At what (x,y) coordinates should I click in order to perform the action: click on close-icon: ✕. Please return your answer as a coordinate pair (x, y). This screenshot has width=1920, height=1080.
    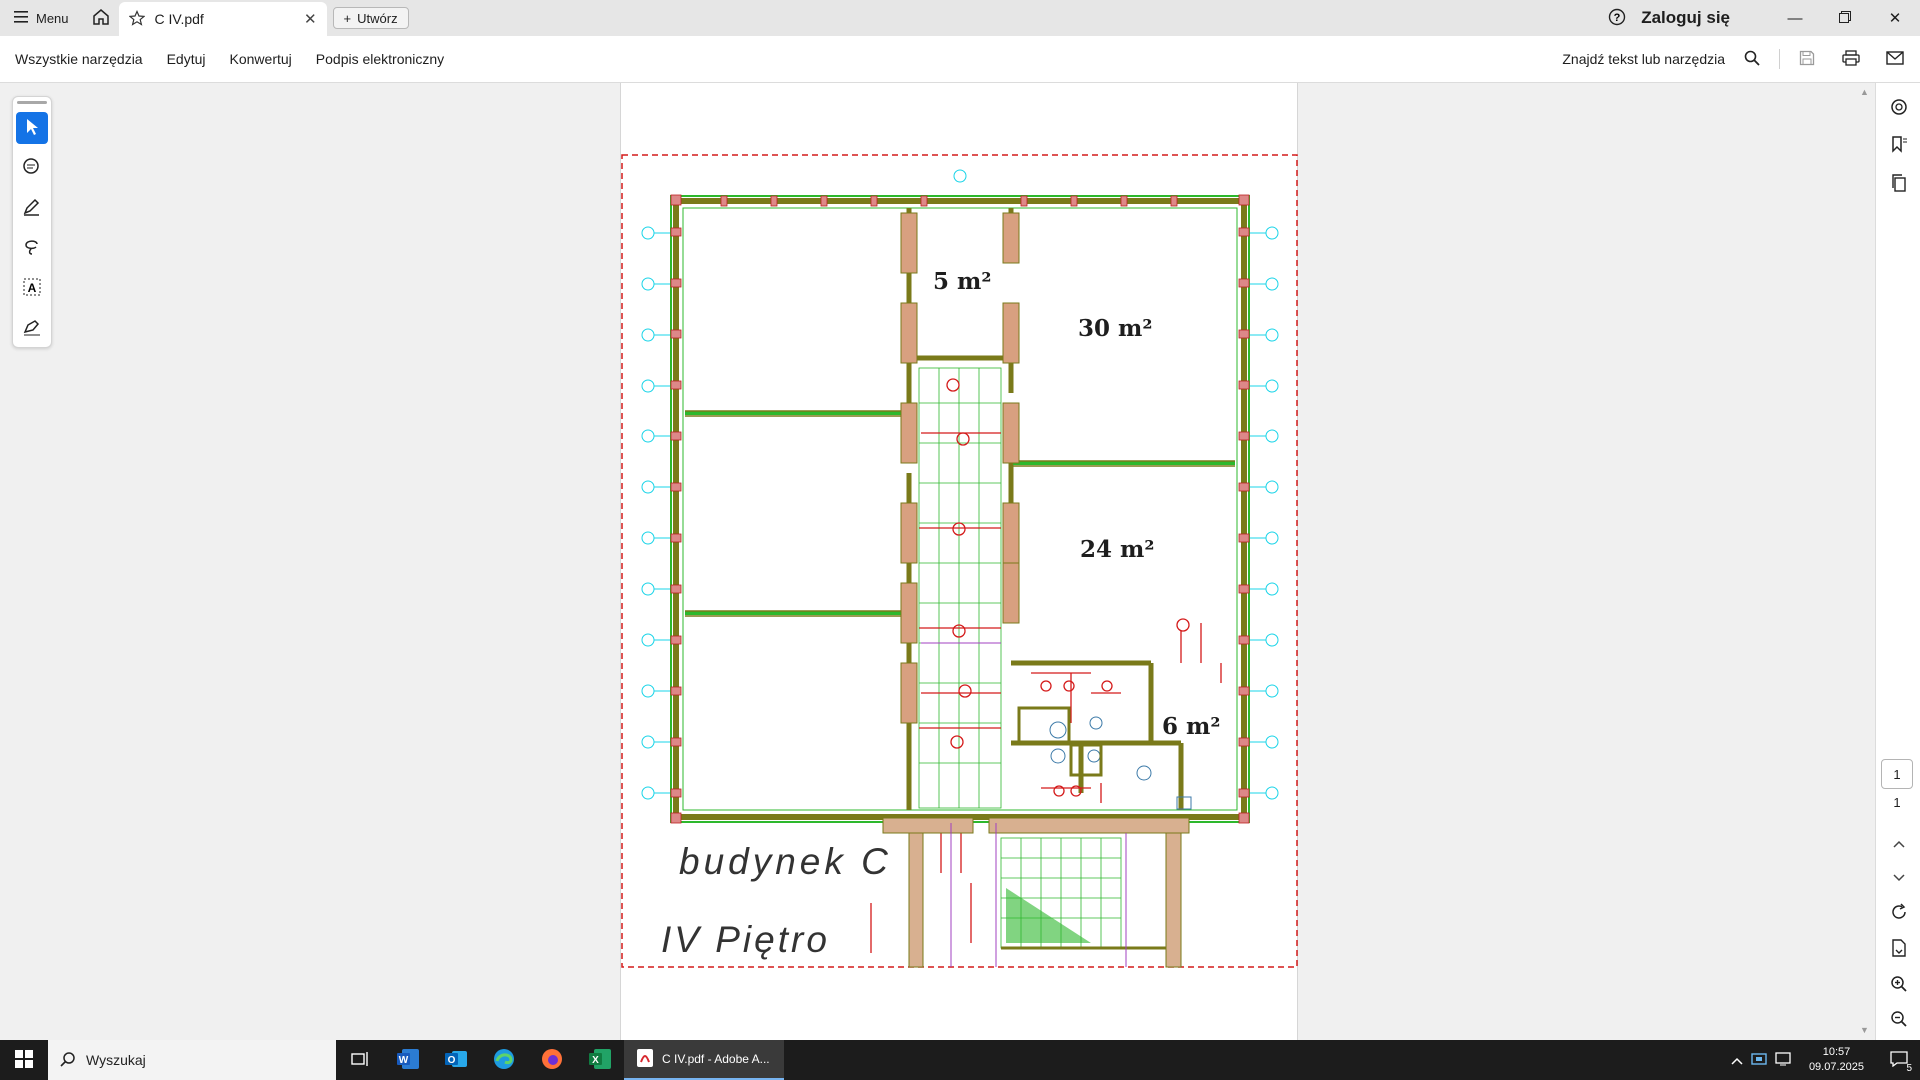
    Looking at the image, I should click on (1895, 18).